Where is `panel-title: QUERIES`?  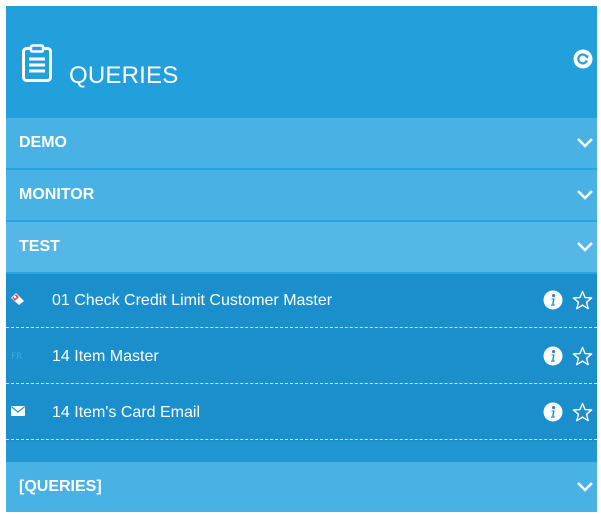
panel-title: QUERIES is located at coordinates (124, 75).